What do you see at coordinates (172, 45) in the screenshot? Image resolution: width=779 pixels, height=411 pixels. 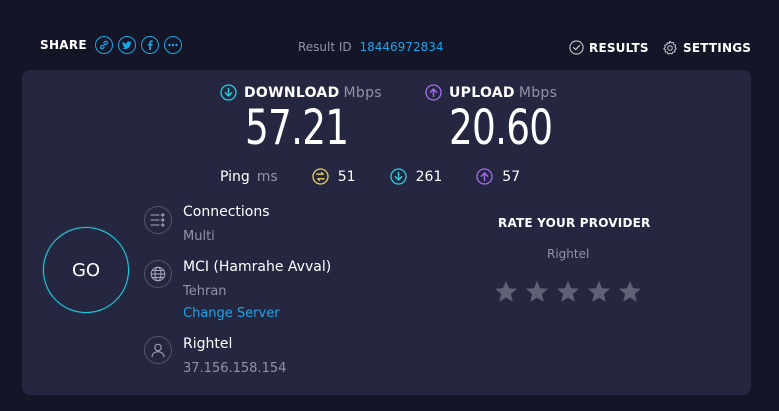 I see `more-icon` at bounding box center [172, 45].